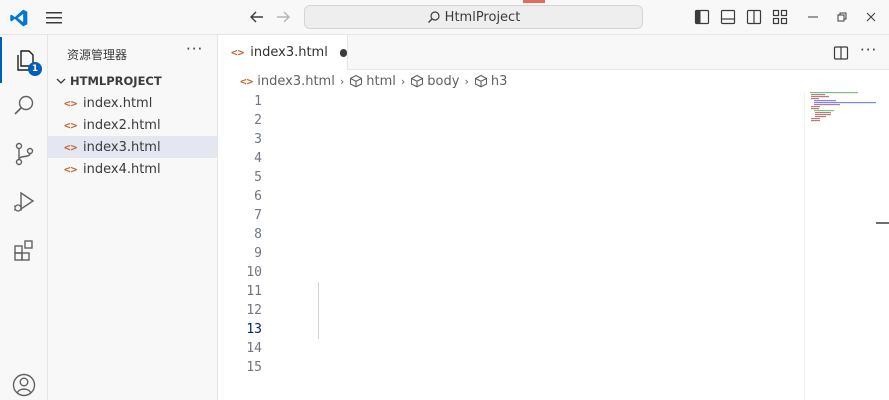 The image size is (889, 400). I want to click on line-number: 5, so click(258, 177).